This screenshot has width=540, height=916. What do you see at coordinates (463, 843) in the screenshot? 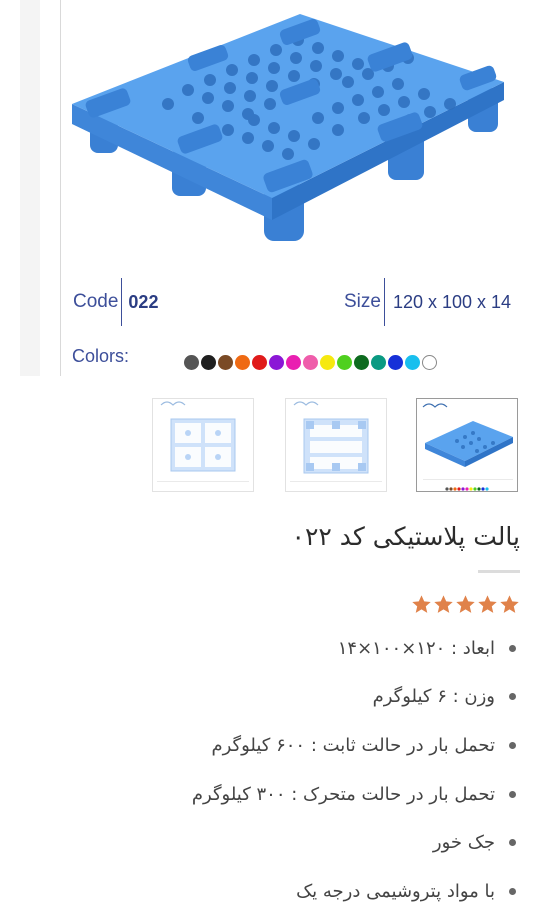
I see `feature-text: جک خور` at bounding box center [463, 843].